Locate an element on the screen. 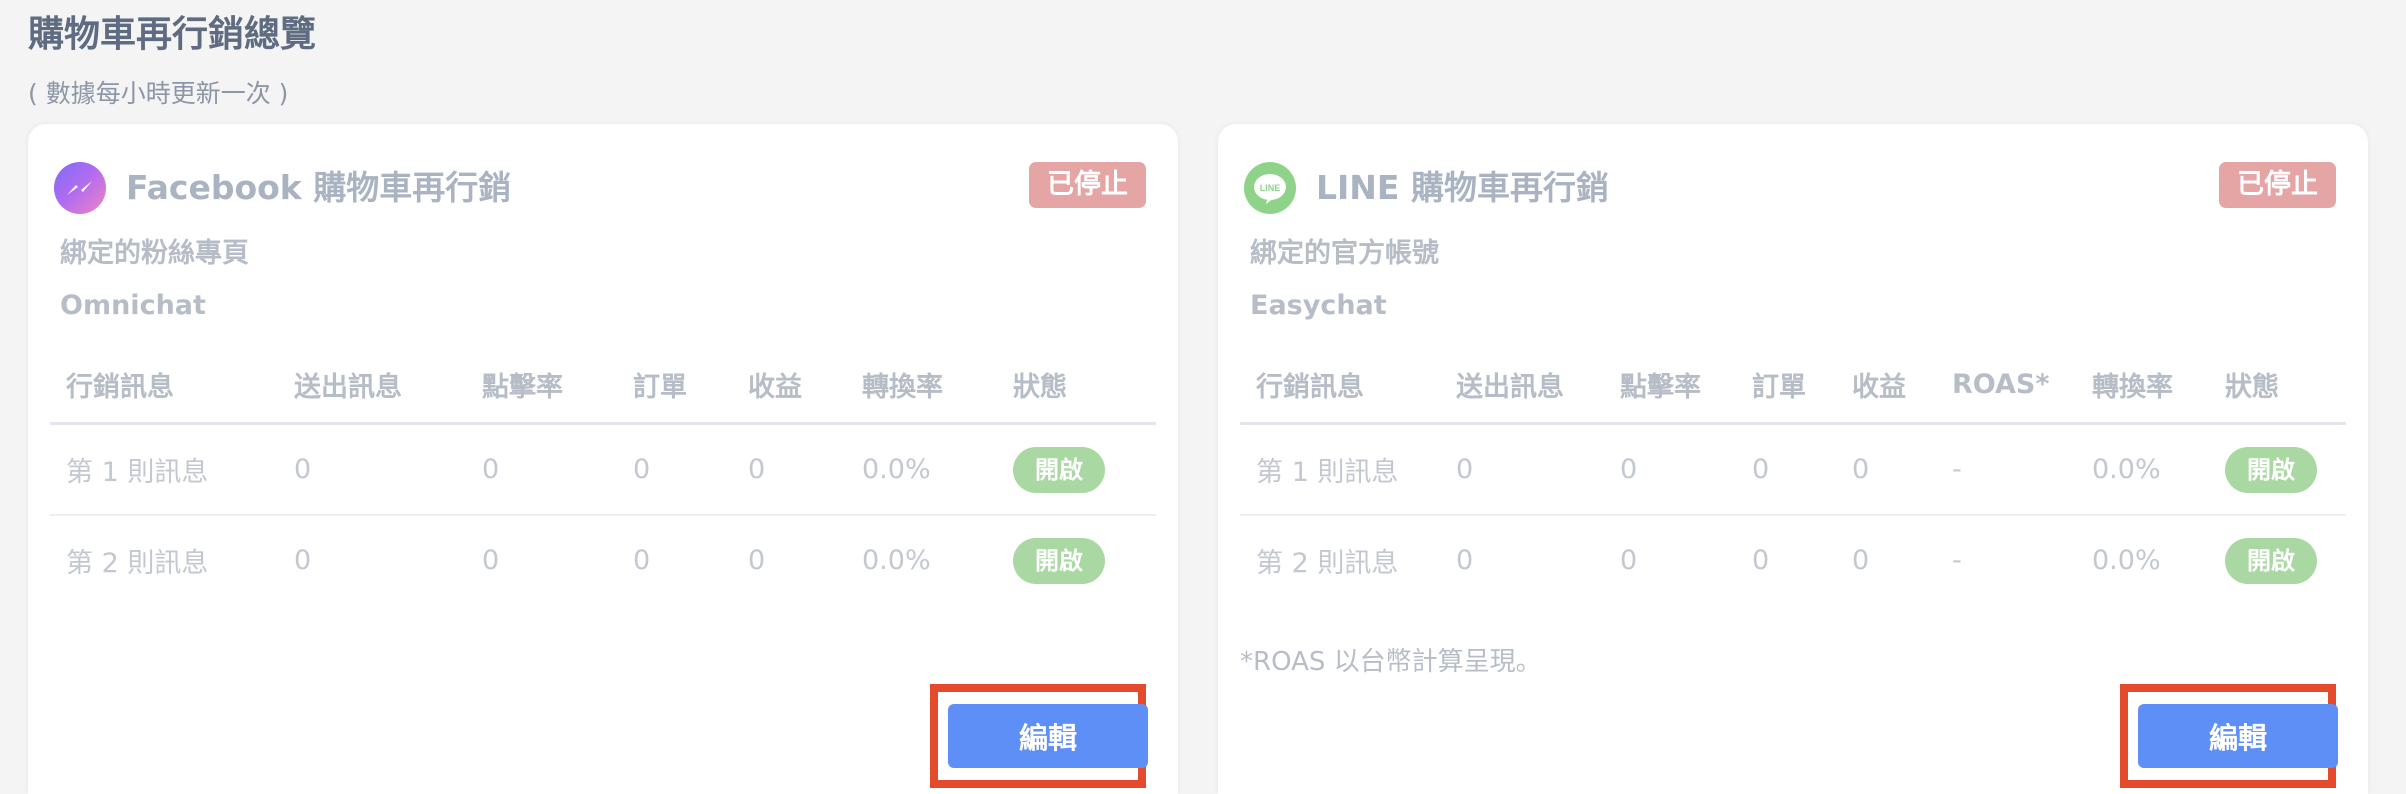  column-header: ROAS* is located at coordinates (2006, 385).